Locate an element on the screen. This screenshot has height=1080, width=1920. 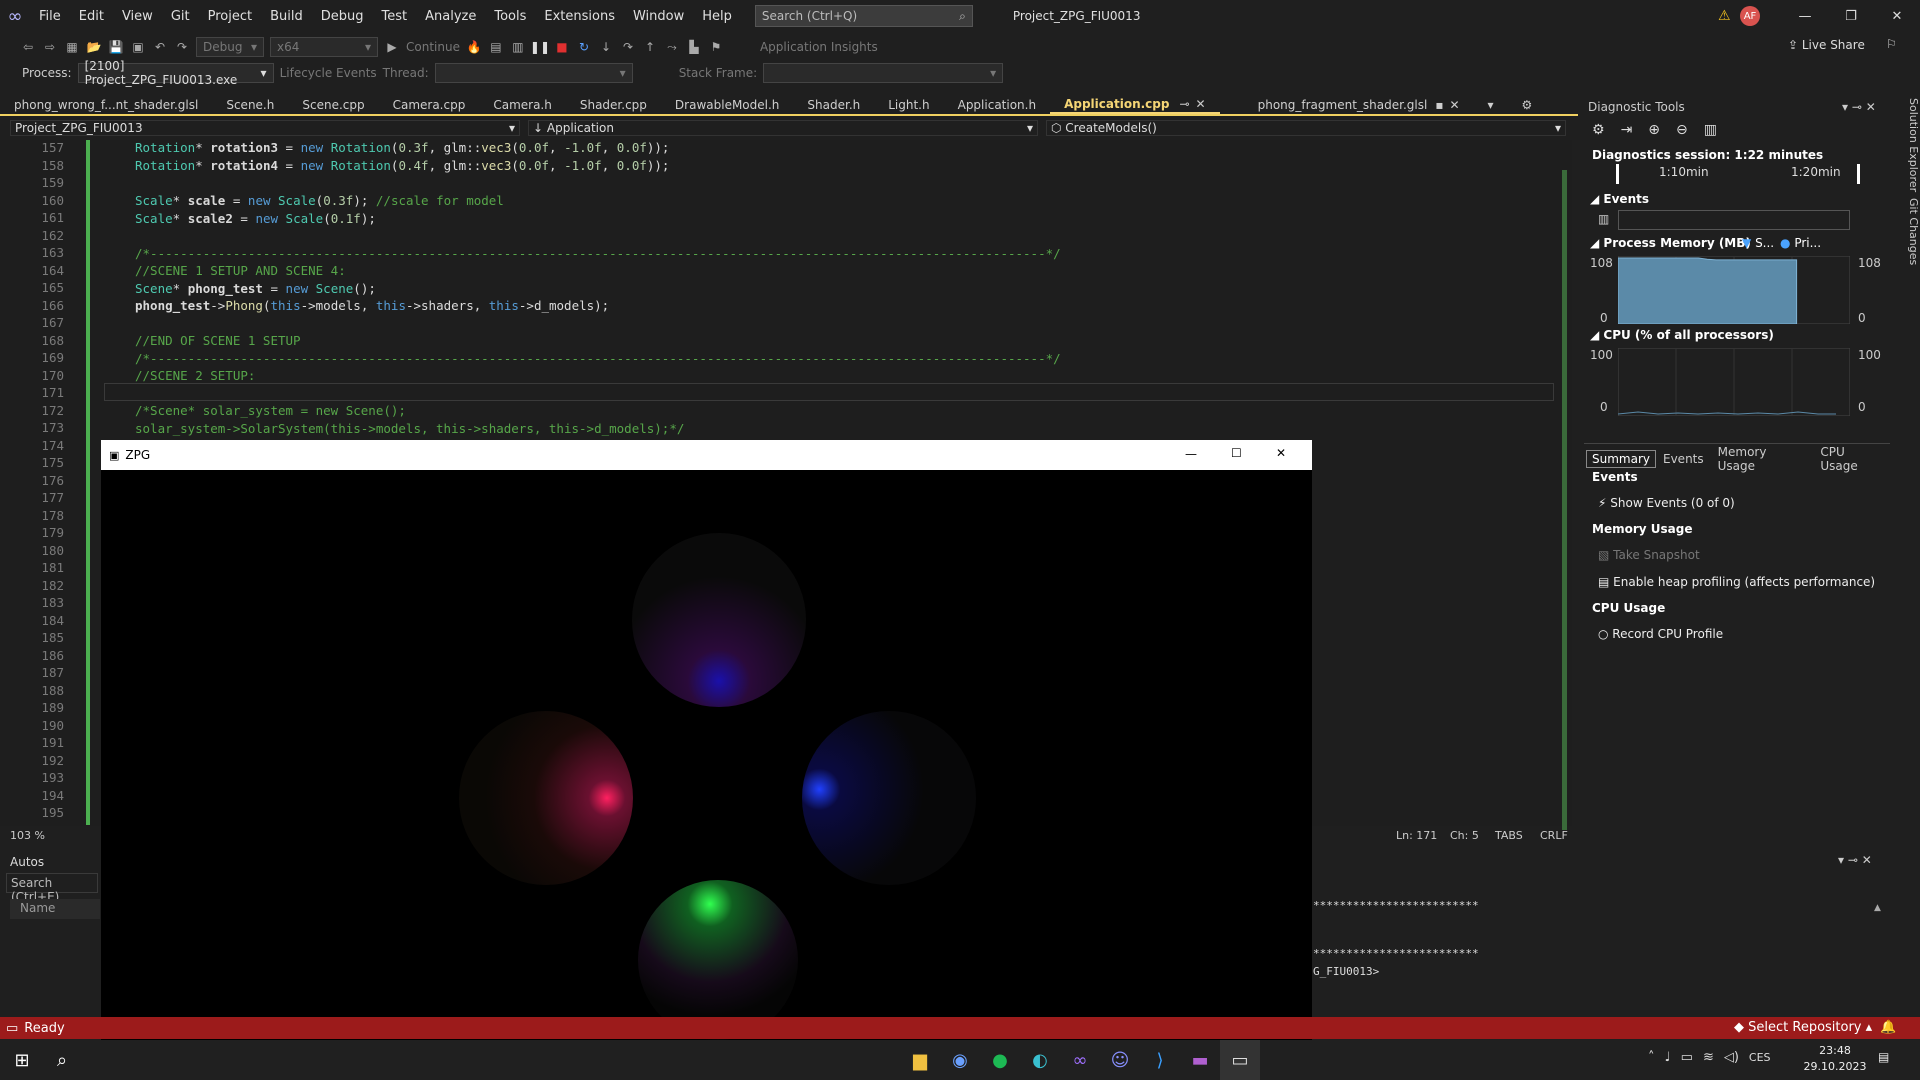
tabs-indicator: TABS is located at coordinates (1509, 835).